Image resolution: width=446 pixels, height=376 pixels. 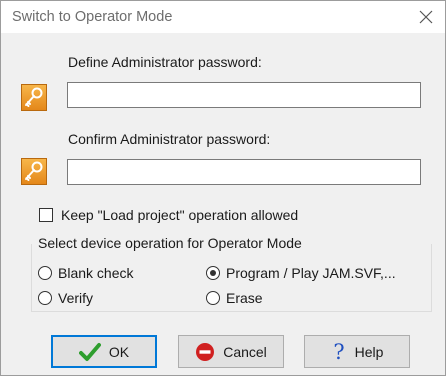 What do you see at coordinates (244, 172) in the screenshot?
I see `confirm-password-input` at bounding box center [244, 172].